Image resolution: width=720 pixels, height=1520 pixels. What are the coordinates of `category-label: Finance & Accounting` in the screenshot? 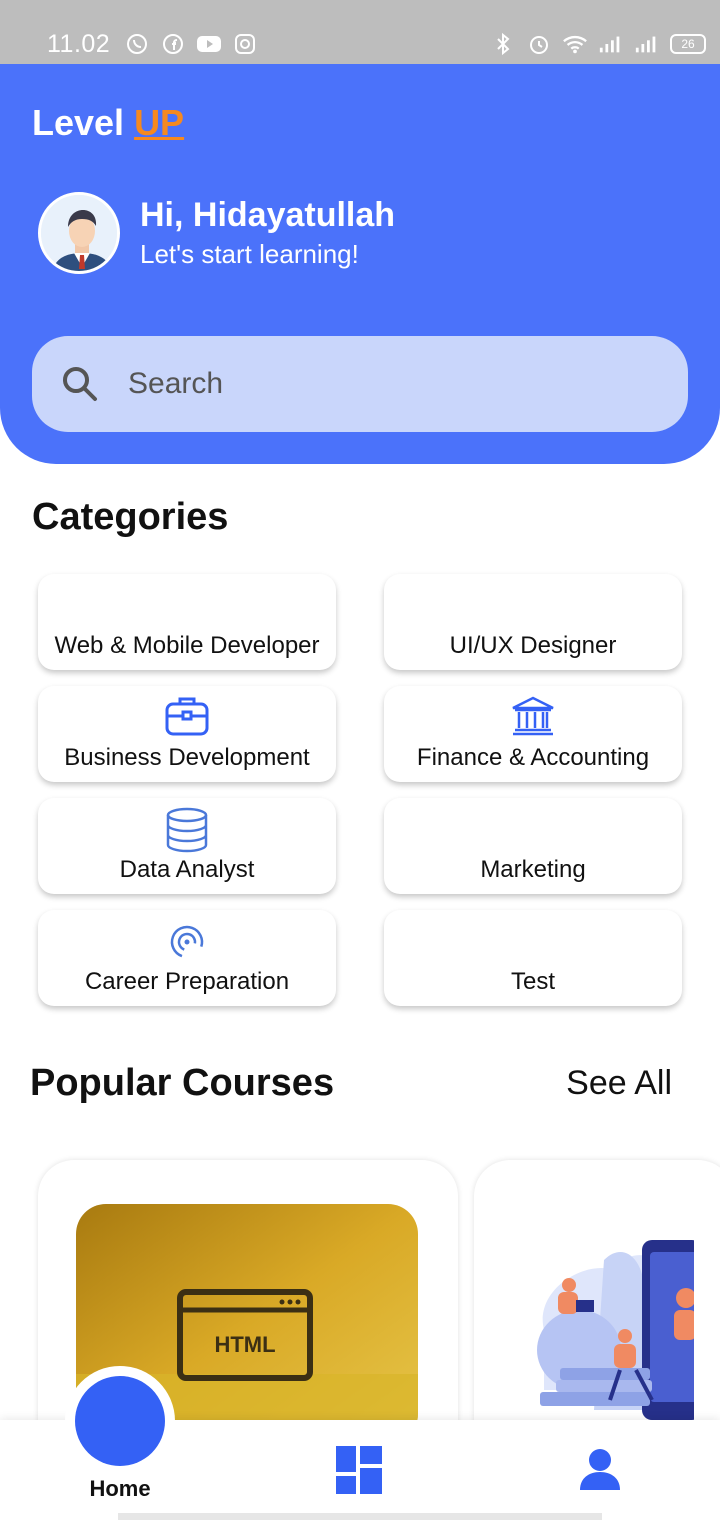 It's located at (533, 757).